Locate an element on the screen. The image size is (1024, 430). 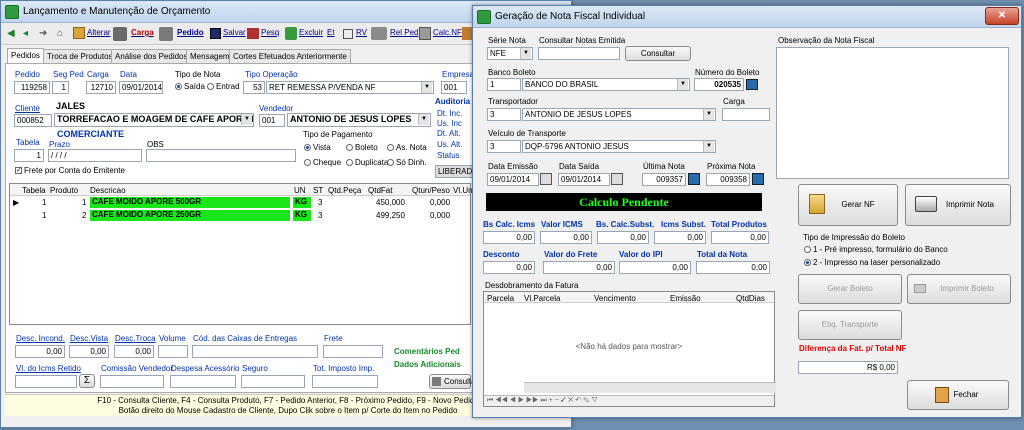
rv-button: RV is located at coordinates (361, 33).